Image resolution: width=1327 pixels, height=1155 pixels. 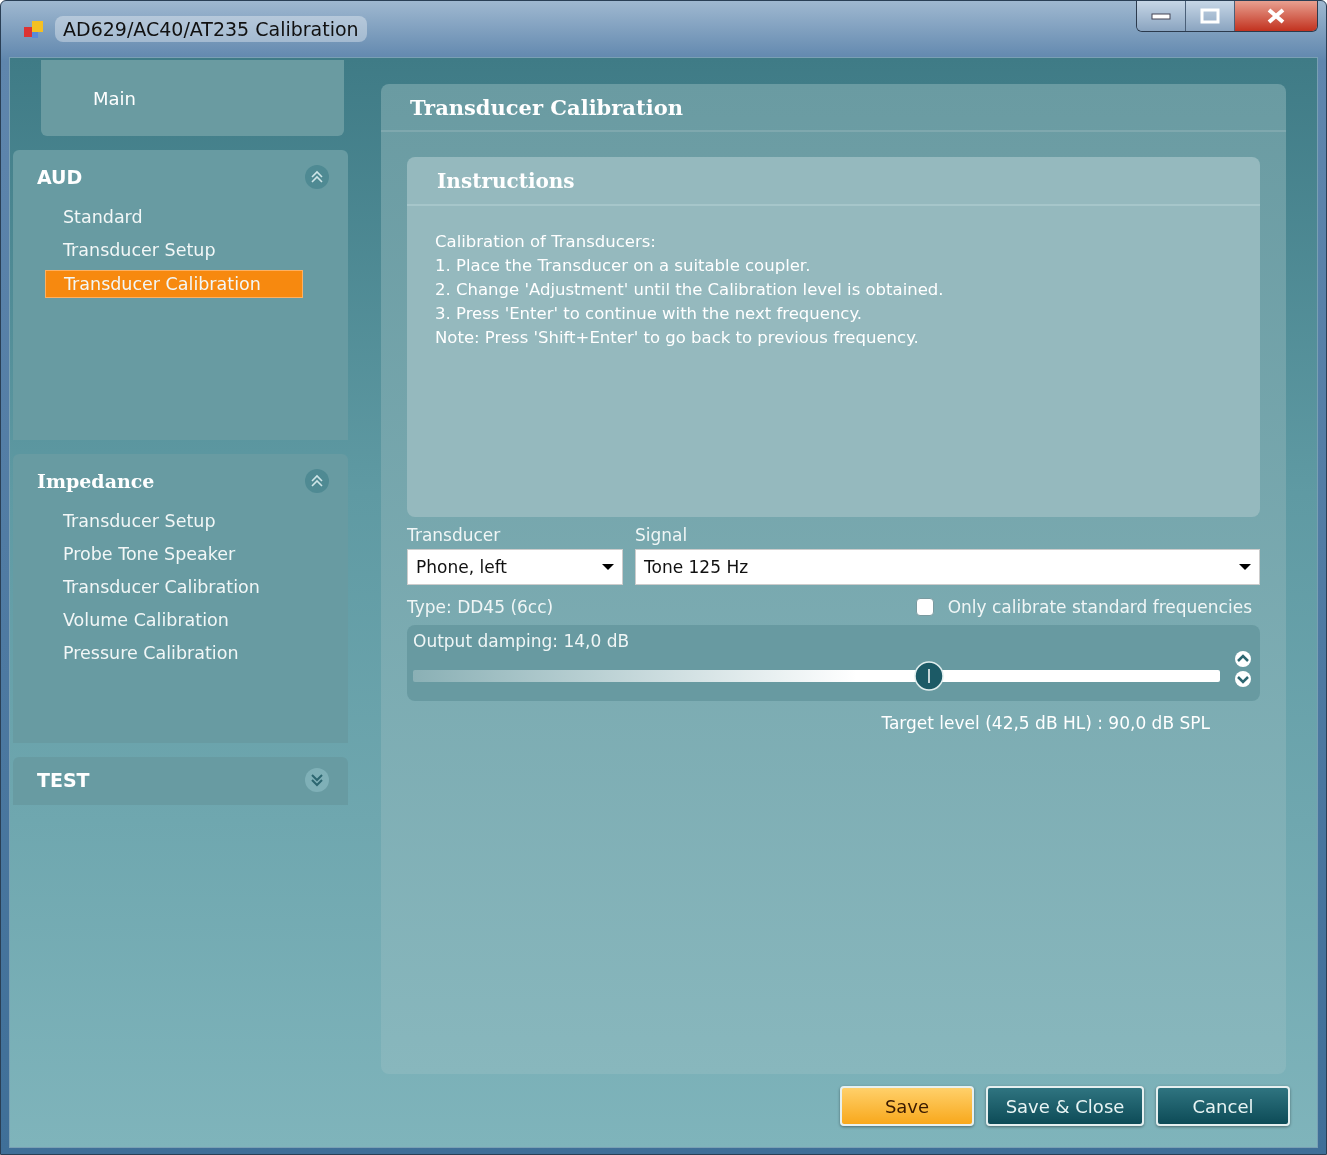 What do you see at coordinates (515, 567) in the screenshot?
I see `transducer-dropdown: Phone, left` at bounding box center [515, 567].